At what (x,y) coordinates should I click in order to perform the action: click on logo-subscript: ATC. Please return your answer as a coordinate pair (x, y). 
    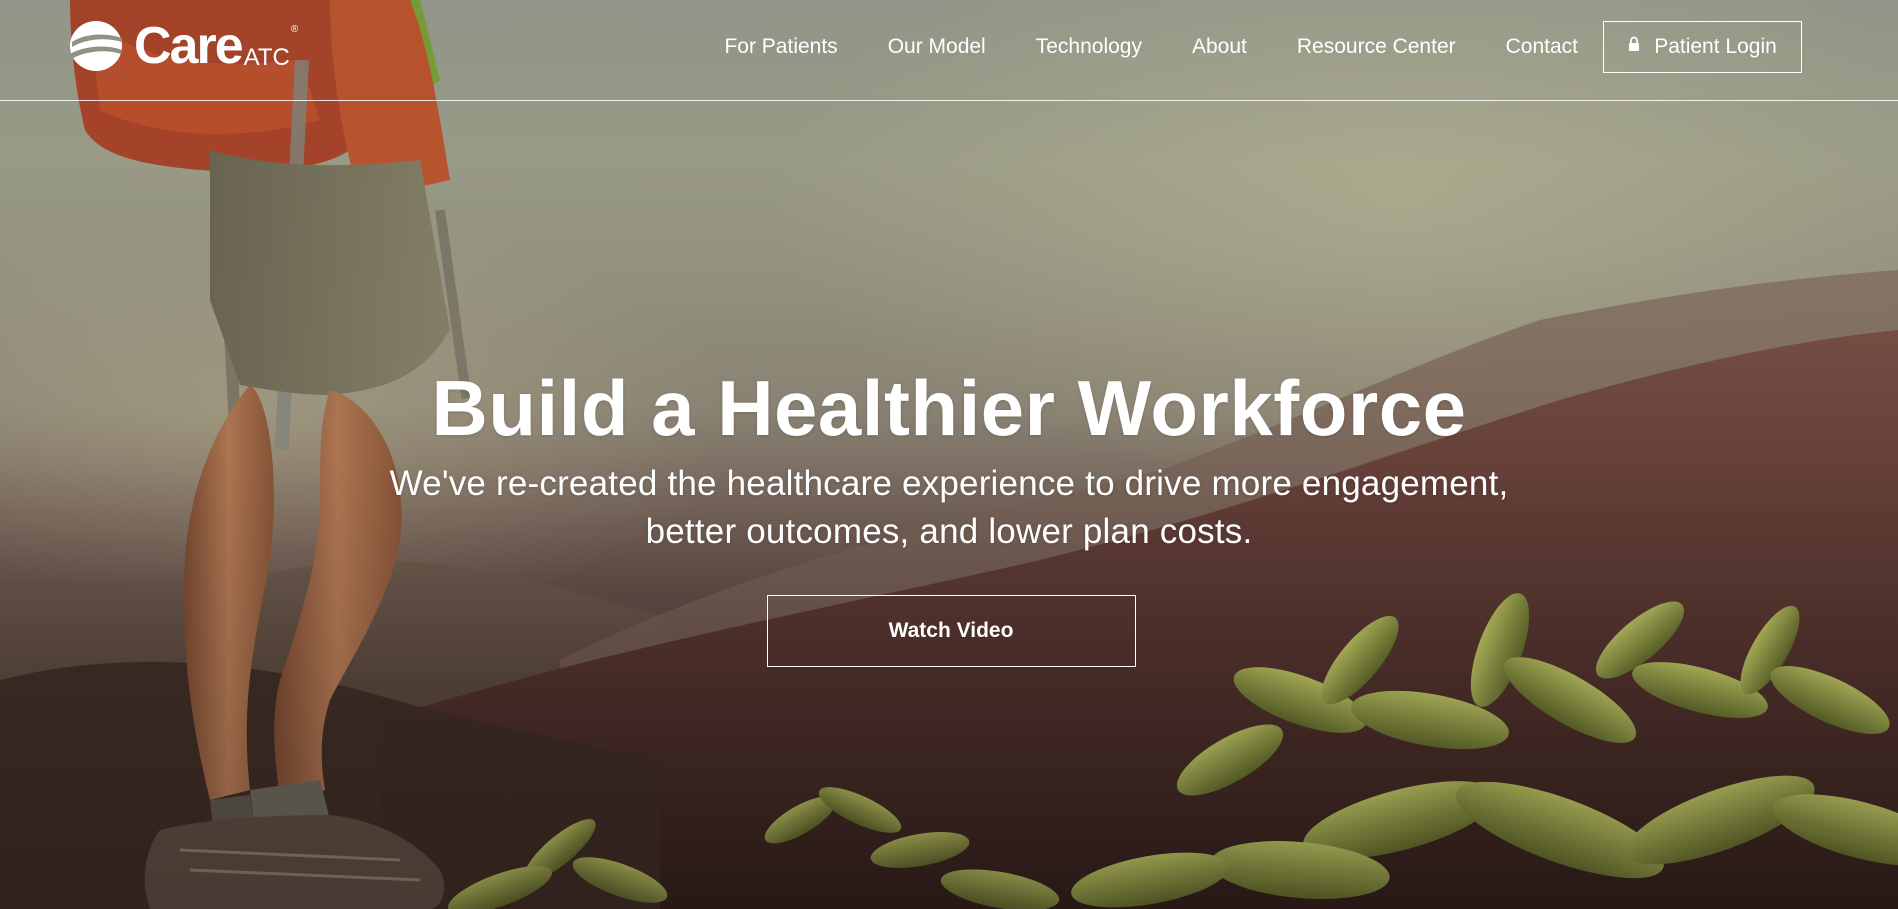
    Looking at the image, I should click on (266, 57).